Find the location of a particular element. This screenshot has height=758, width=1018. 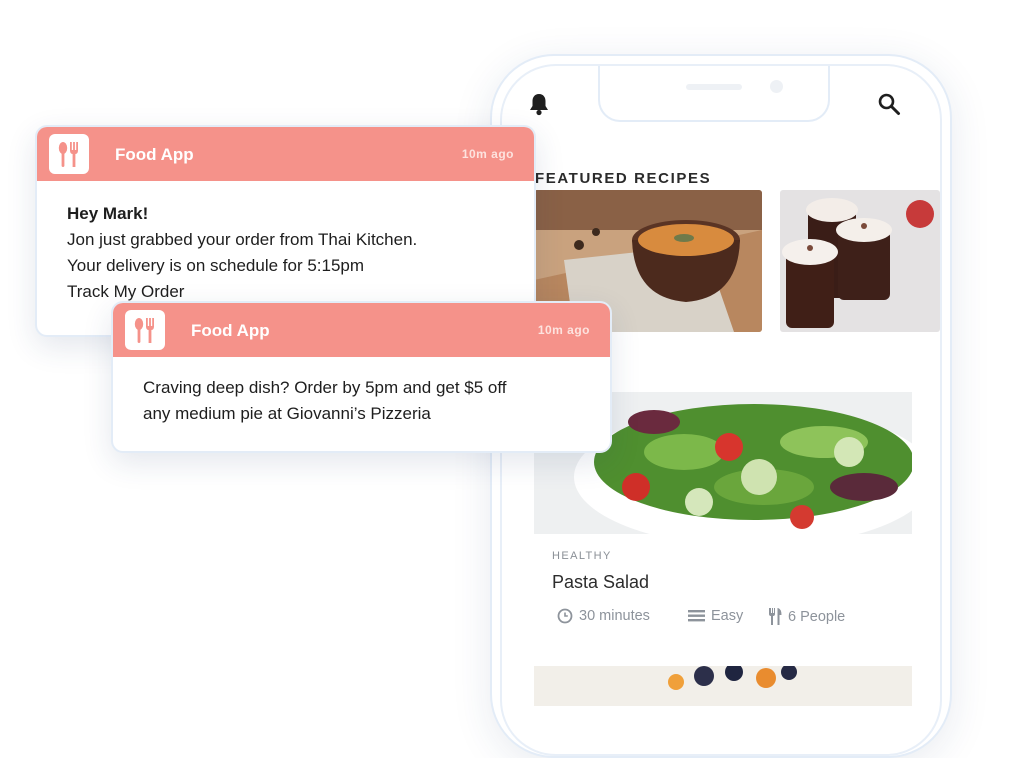

recipe-card-next-image is located at coordinates (723, 686).